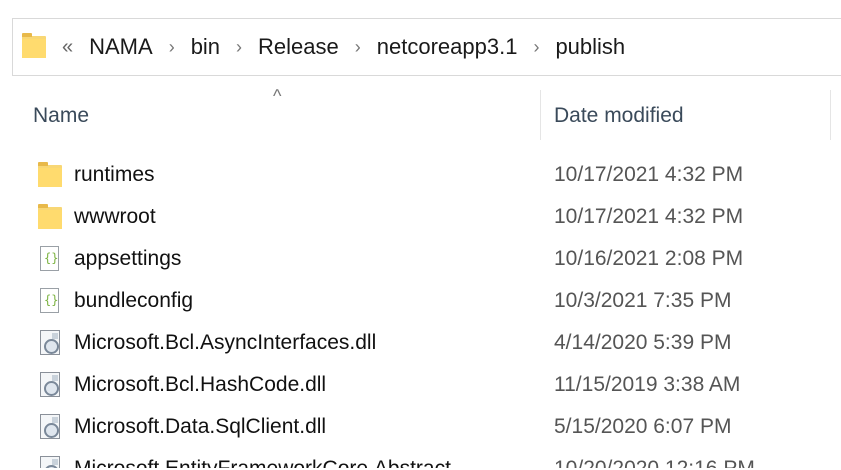 The height and width of the screenshot is (470, 841). Describe the element at coordinates (619, 116) in the screenshot. I see `column-header-date-modified: Date modified` at that location.